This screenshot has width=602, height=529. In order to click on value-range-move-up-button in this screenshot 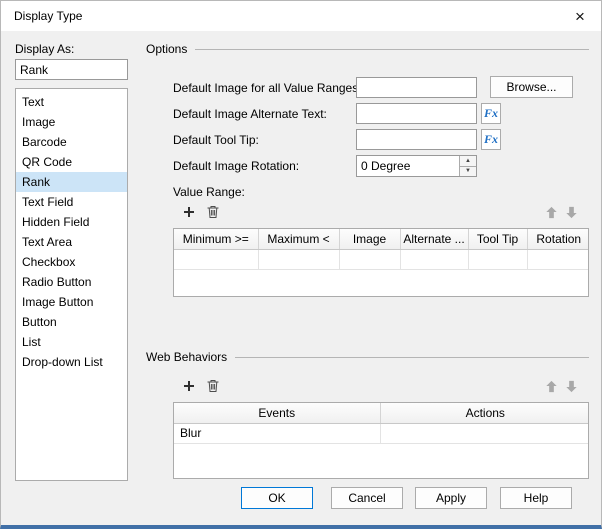, I will do `click(551, 212)`.